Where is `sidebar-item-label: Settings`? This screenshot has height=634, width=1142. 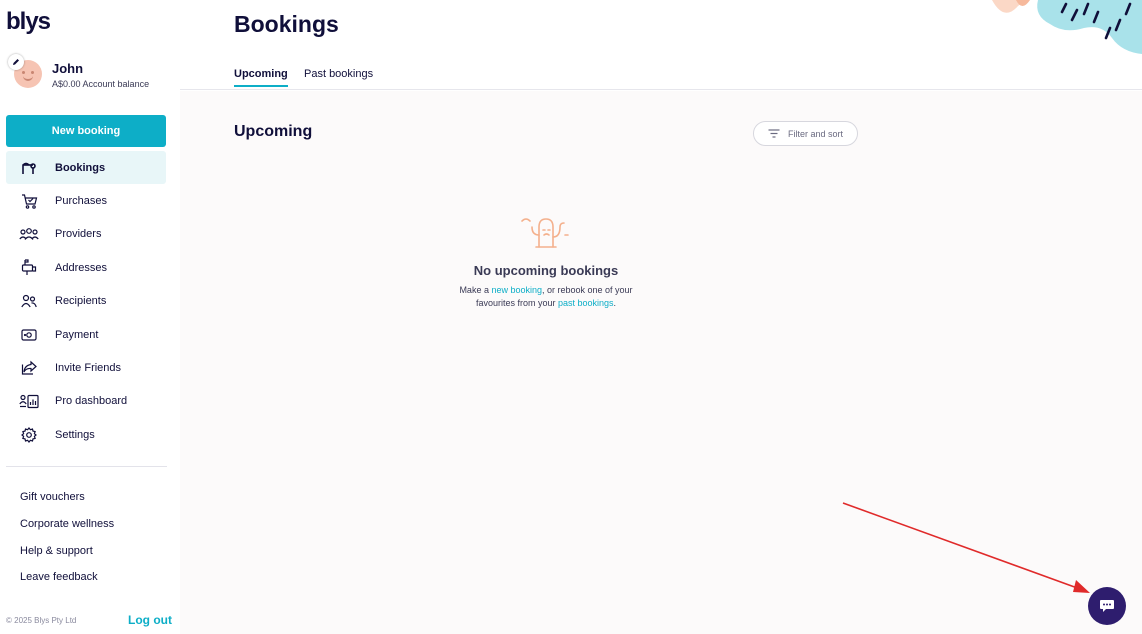
sidebar-item-label: Settings is located at coordinates (75, 434).